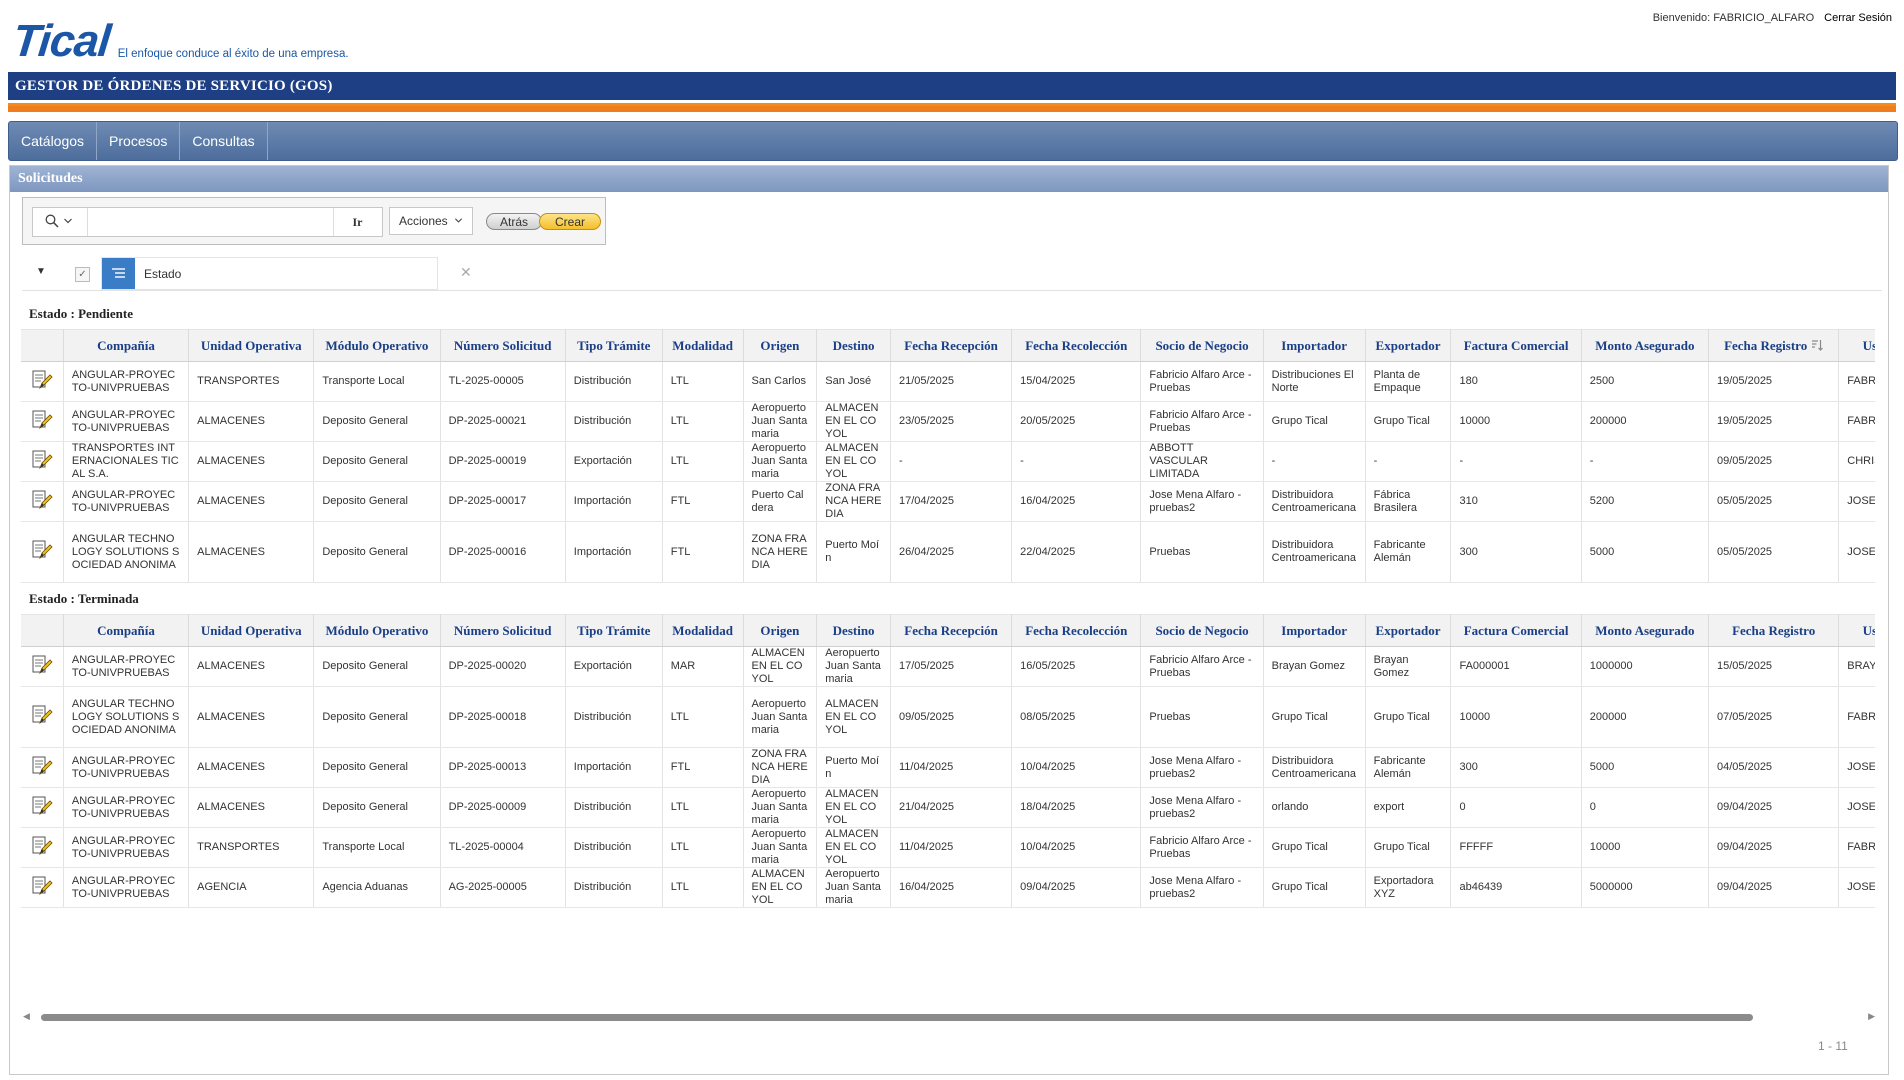 The image size is (1904, 1080). What do you see at coordinates (423, 221) in the screenshot?
I see `actions-label: Acciones` at bounding box center [423, 221].